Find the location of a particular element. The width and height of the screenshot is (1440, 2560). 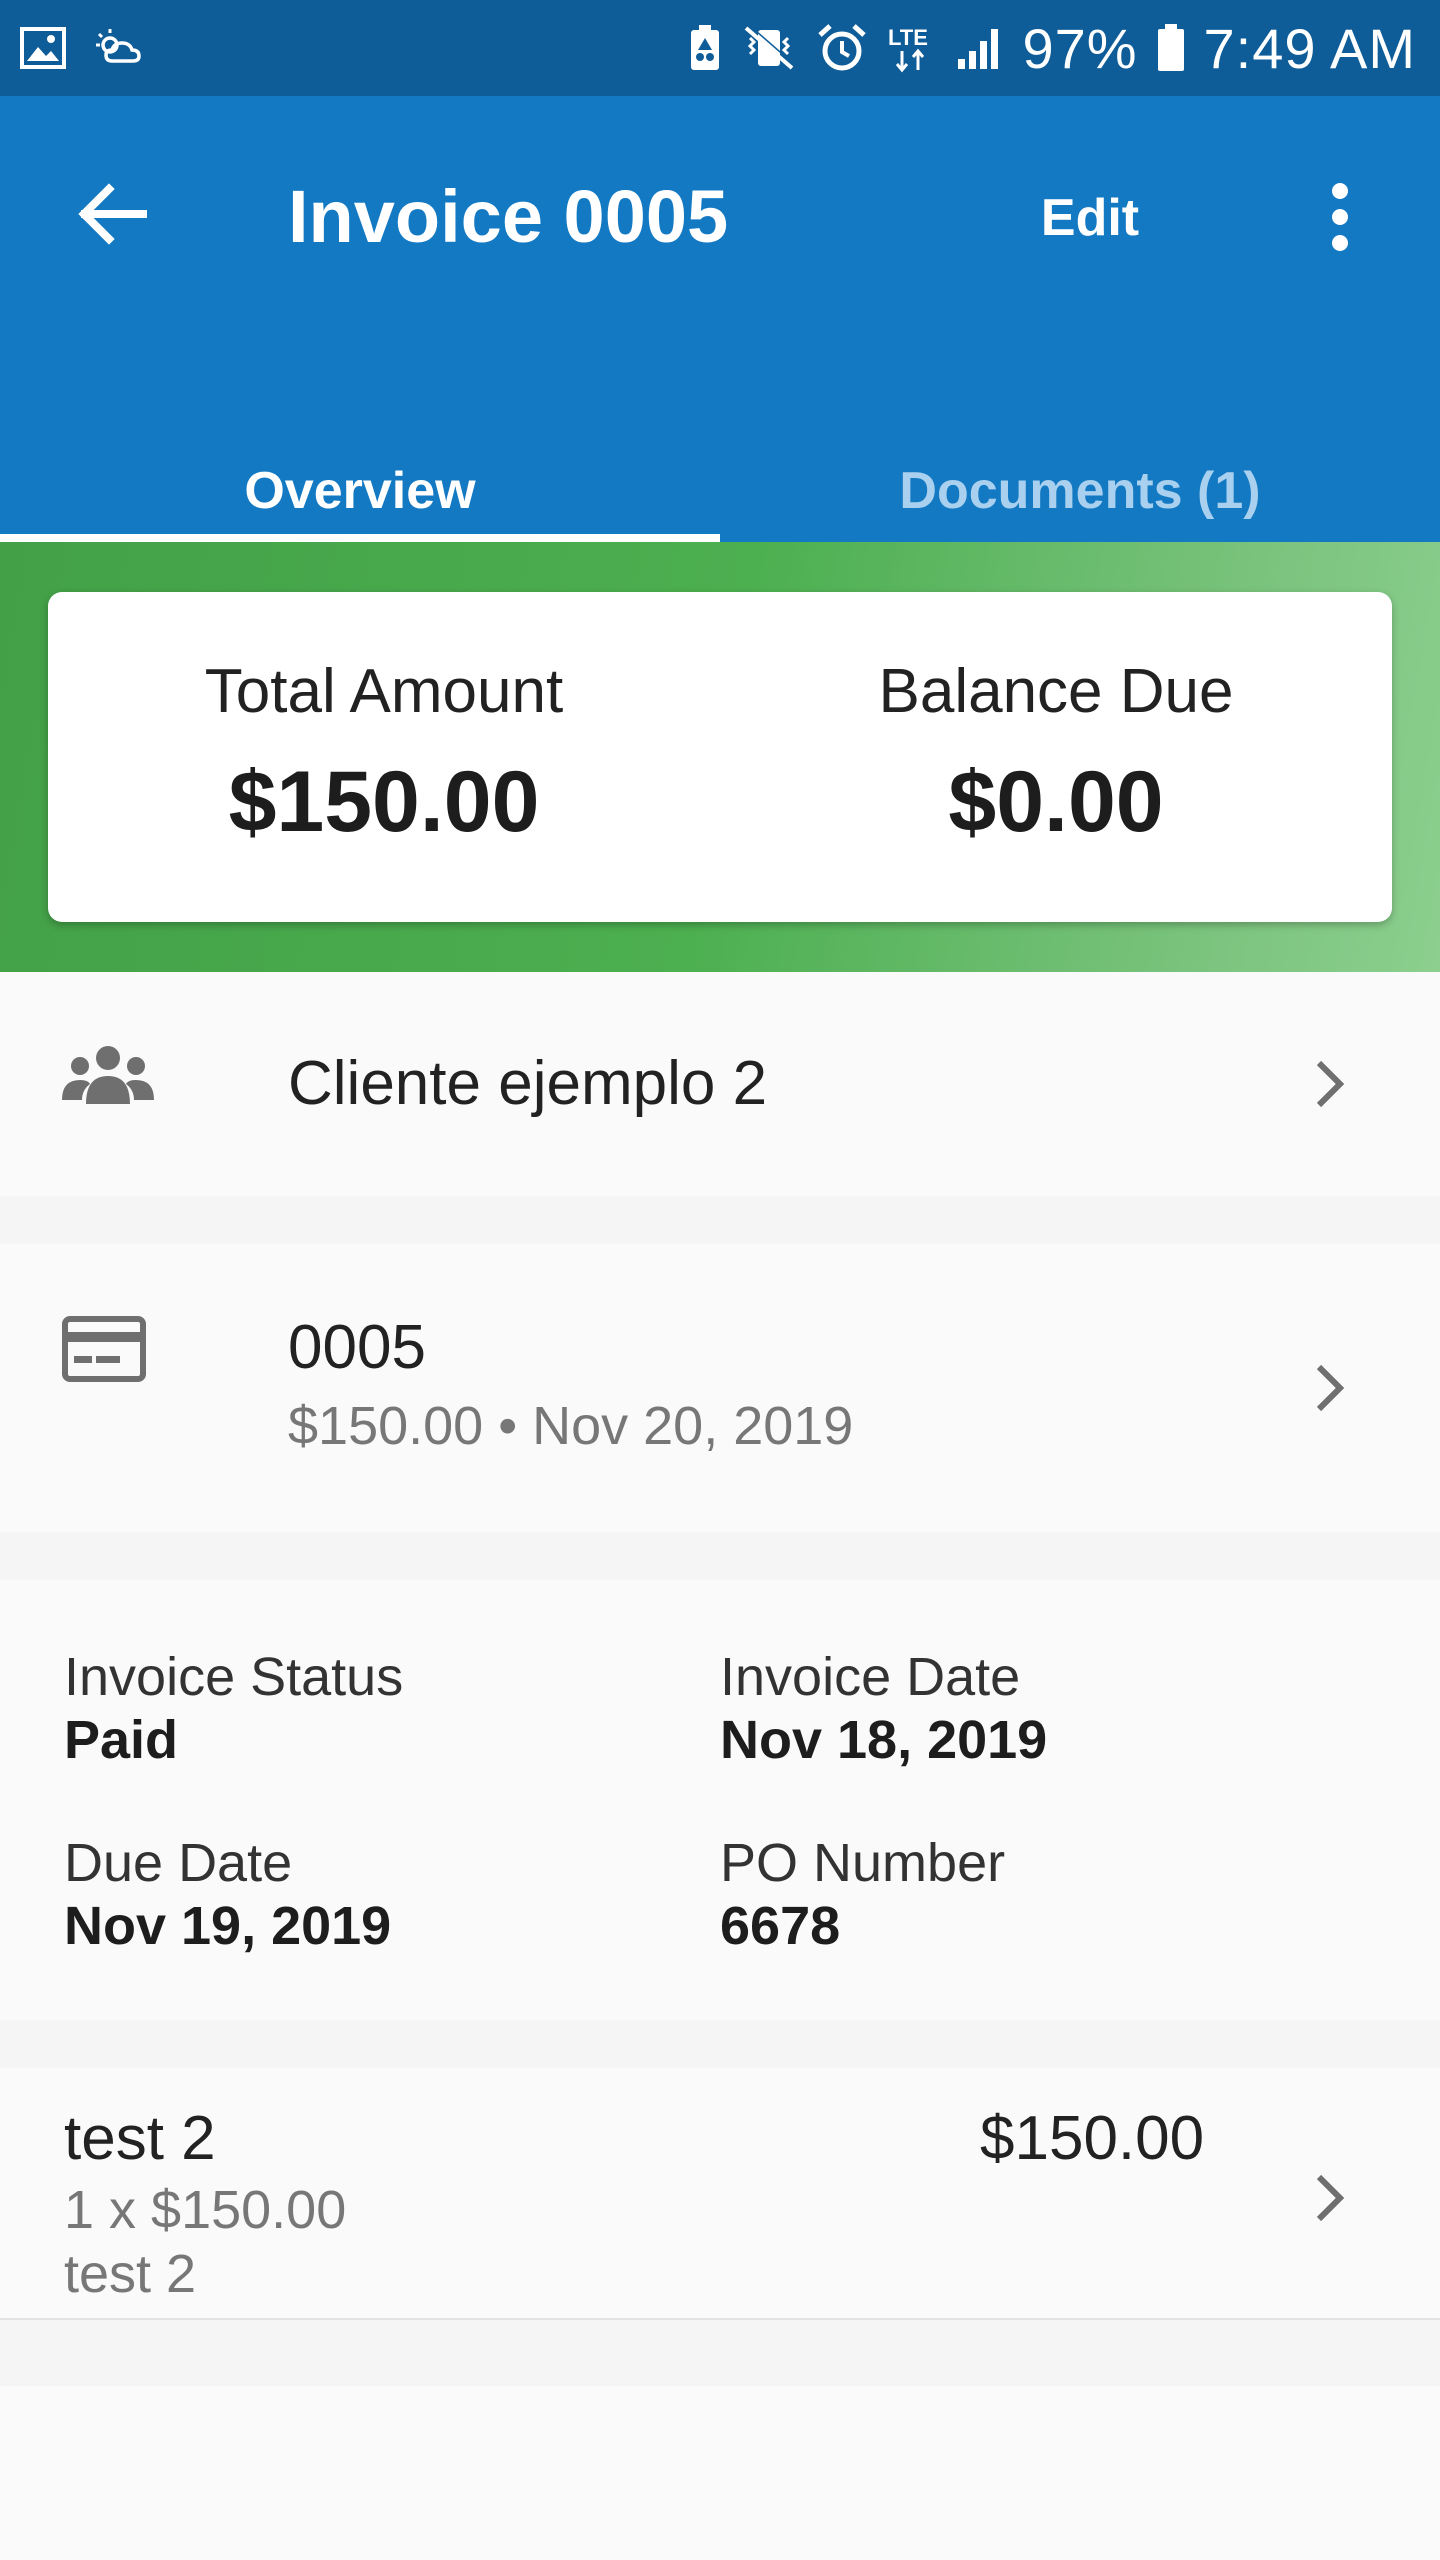

invoice-status-label: Invoice Status is located at coordinates (234, 1677).